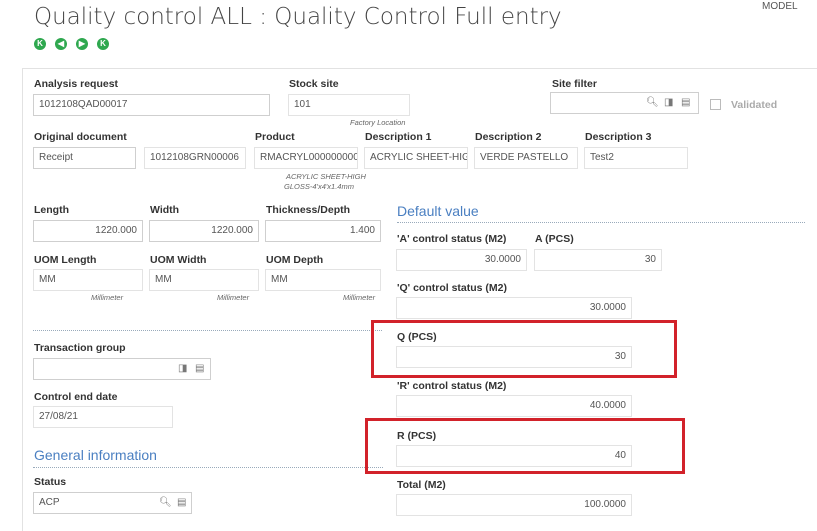  Describe the element at coordinates (80, 137) in the screenshot. I see `original-document-label: Original document` at that location.